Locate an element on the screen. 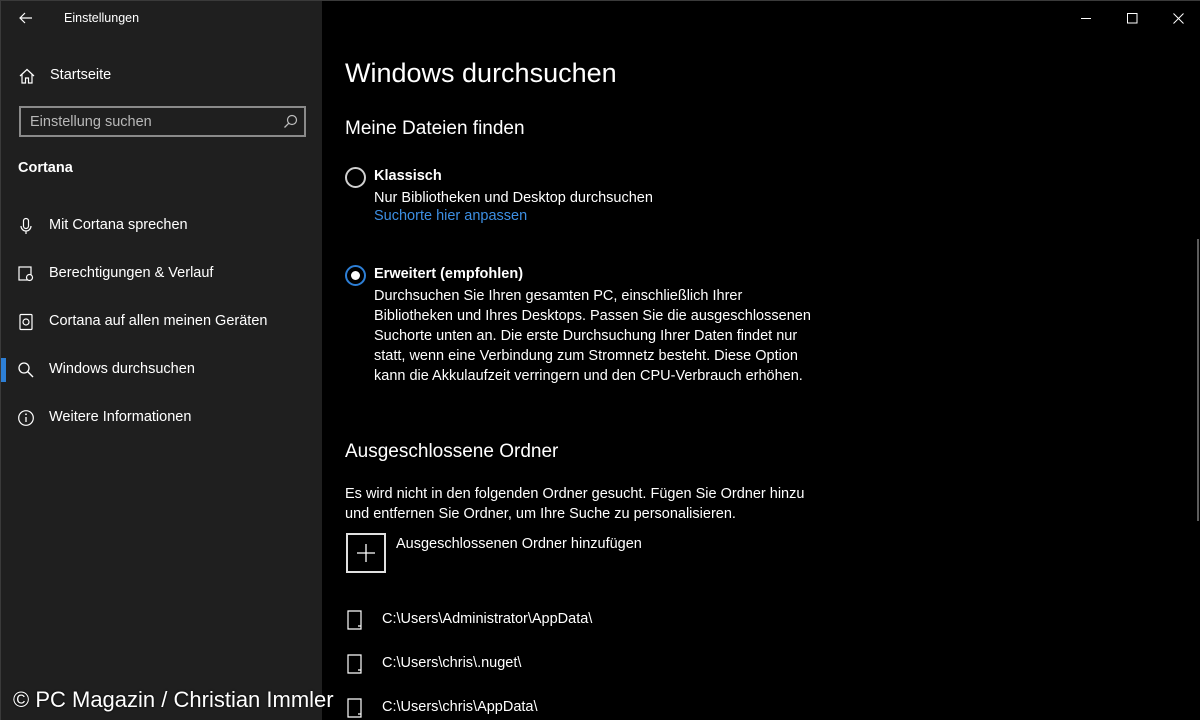 This screenshot has height=720, width=1200. microphone-icon is located at coordinates (26, 225).